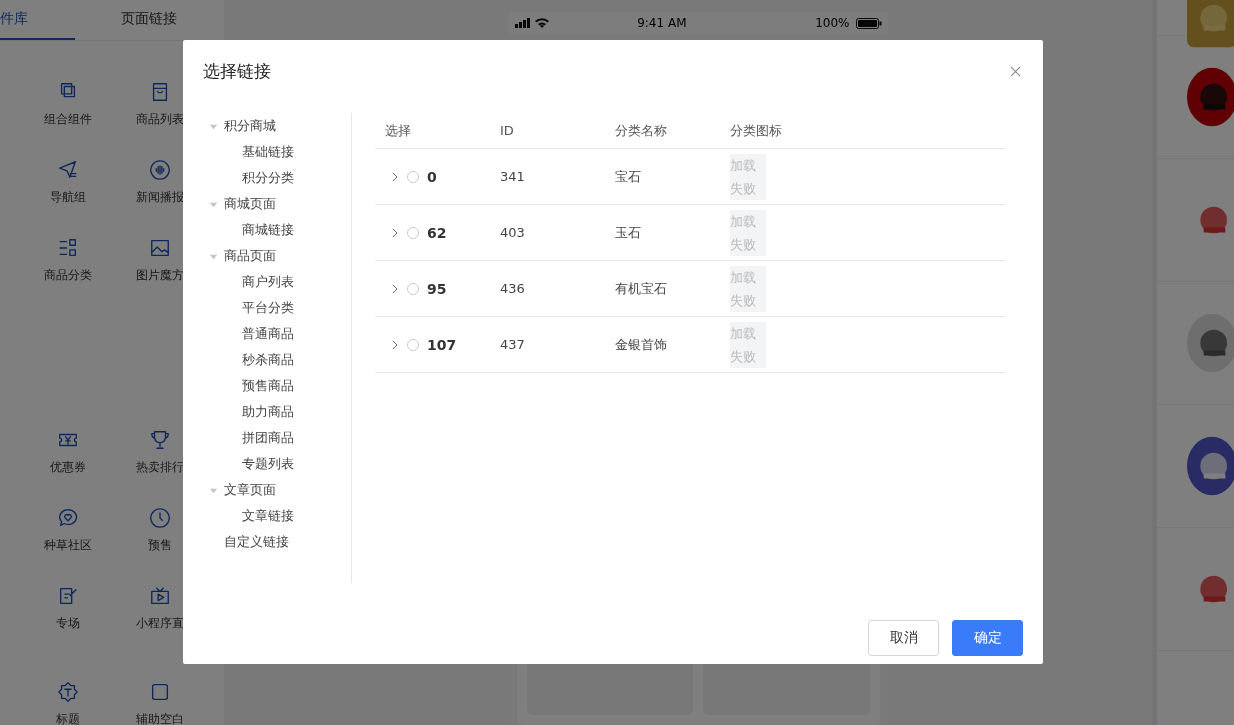 The height and width of the screenshot is (725, 1234). I want to click on wifi-icon, so click(541, 23).